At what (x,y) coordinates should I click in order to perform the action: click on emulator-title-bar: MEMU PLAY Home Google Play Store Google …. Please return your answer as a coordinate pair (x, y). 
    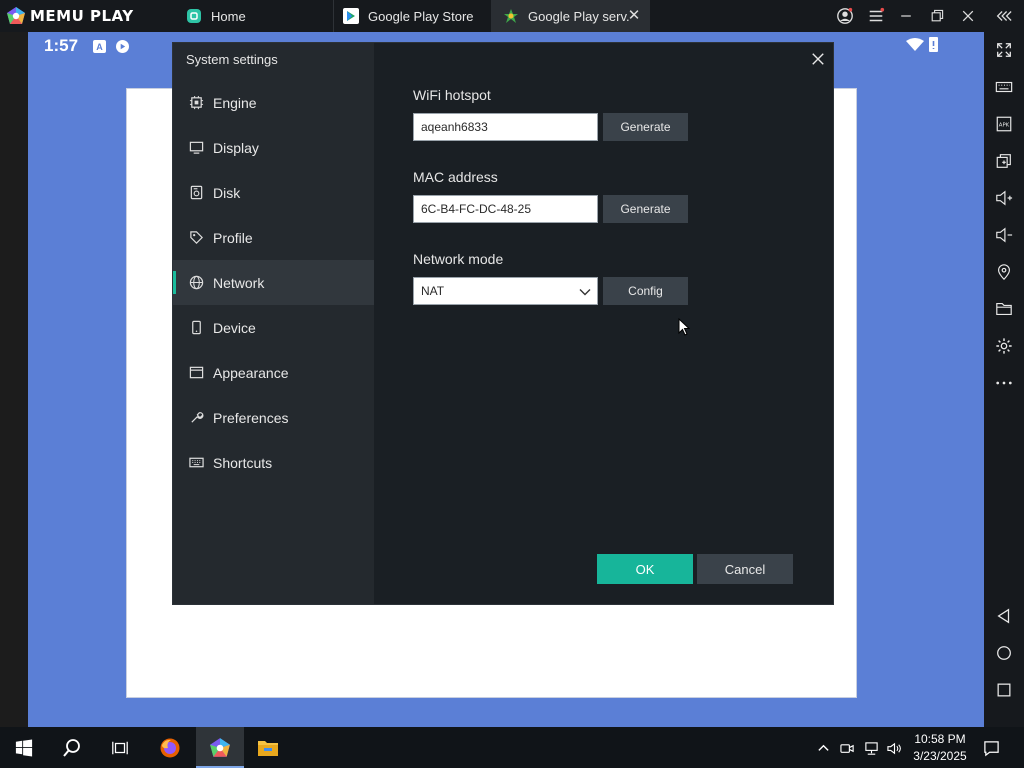
    Looking at the image, I should click on (512, 16).